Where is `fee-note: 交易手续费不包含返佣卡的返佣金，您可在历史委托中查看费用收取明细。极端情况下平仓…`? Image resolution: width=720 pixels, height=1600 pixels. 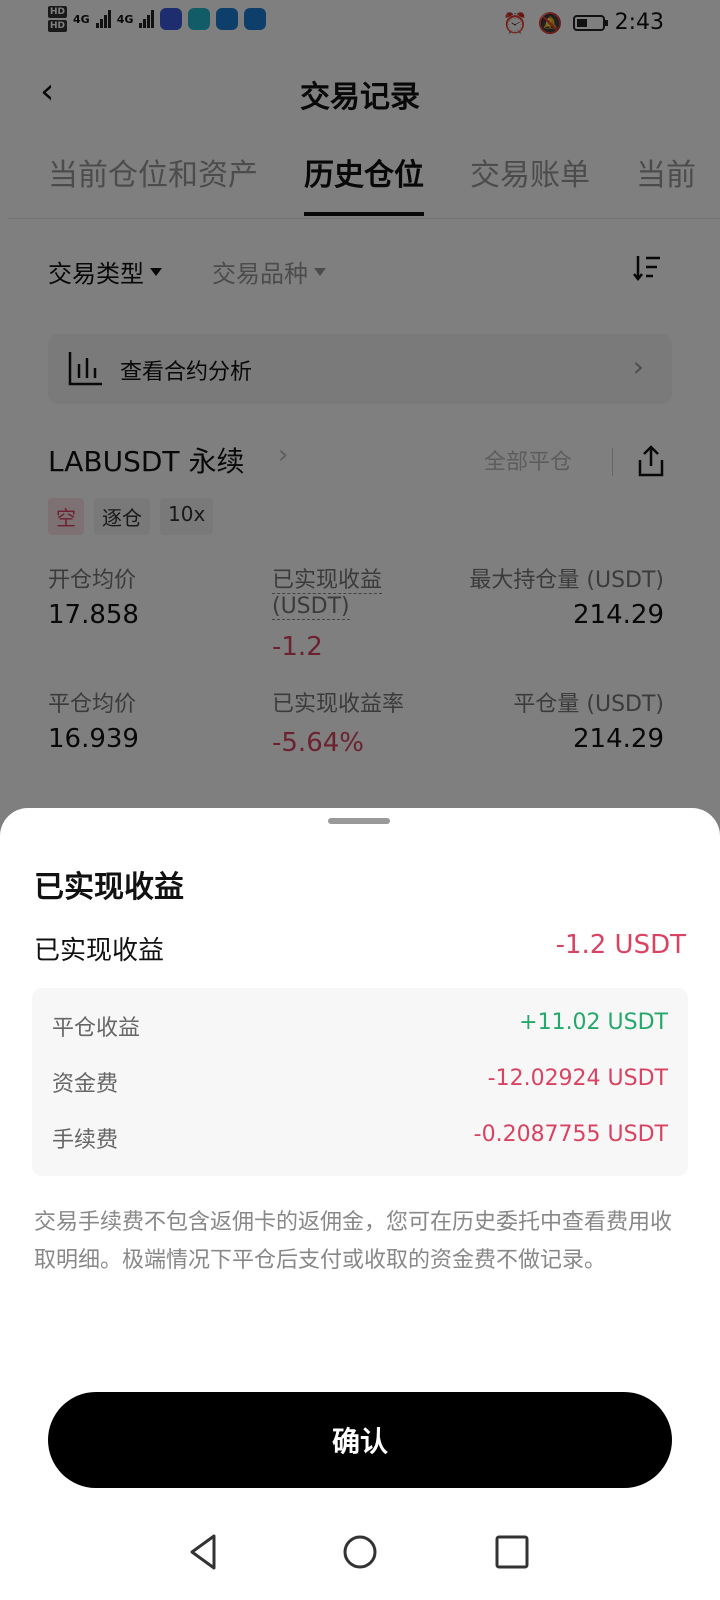 fee-note: 交易手续费不包含返佣卡的返佣金，您可在历史委托中查看费用收取明细。极端情况下平仓… is located at coordinates (353, 1241).